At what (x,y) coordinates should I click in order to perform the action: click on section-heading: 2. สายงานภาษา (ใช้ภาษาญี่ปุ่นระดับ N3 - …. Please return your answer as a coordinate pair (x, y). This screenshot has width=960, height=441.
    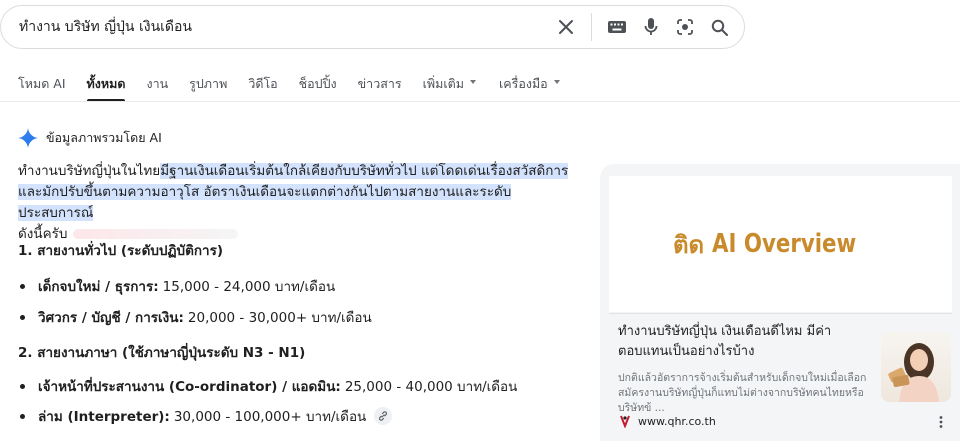
    Looking at the image, I should click on (162, 353).